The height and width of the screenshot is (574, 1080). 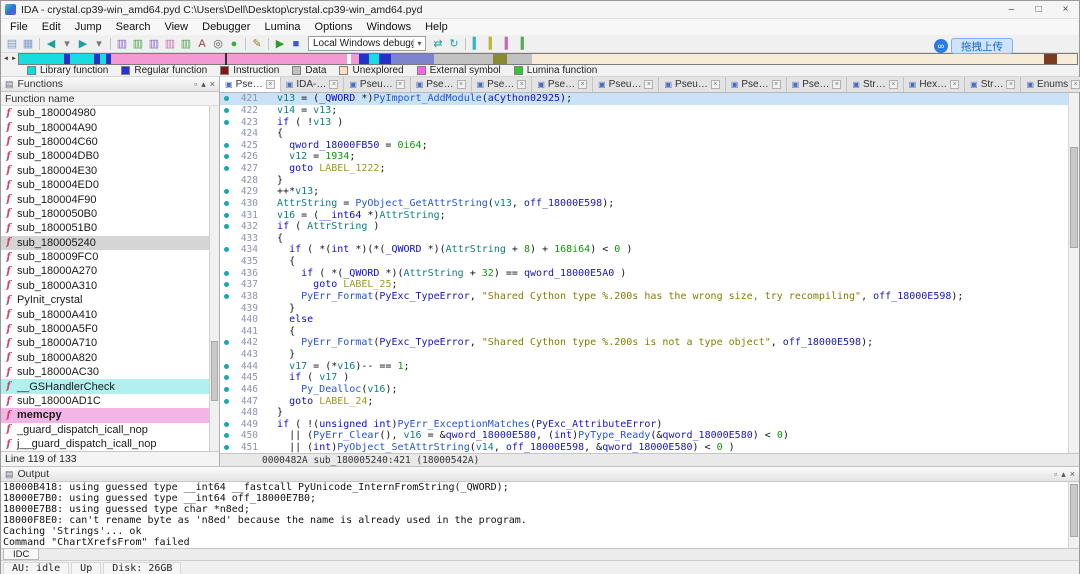 I want to click on tab-12: ▣ Str… ×, so click(x=993, y=84).